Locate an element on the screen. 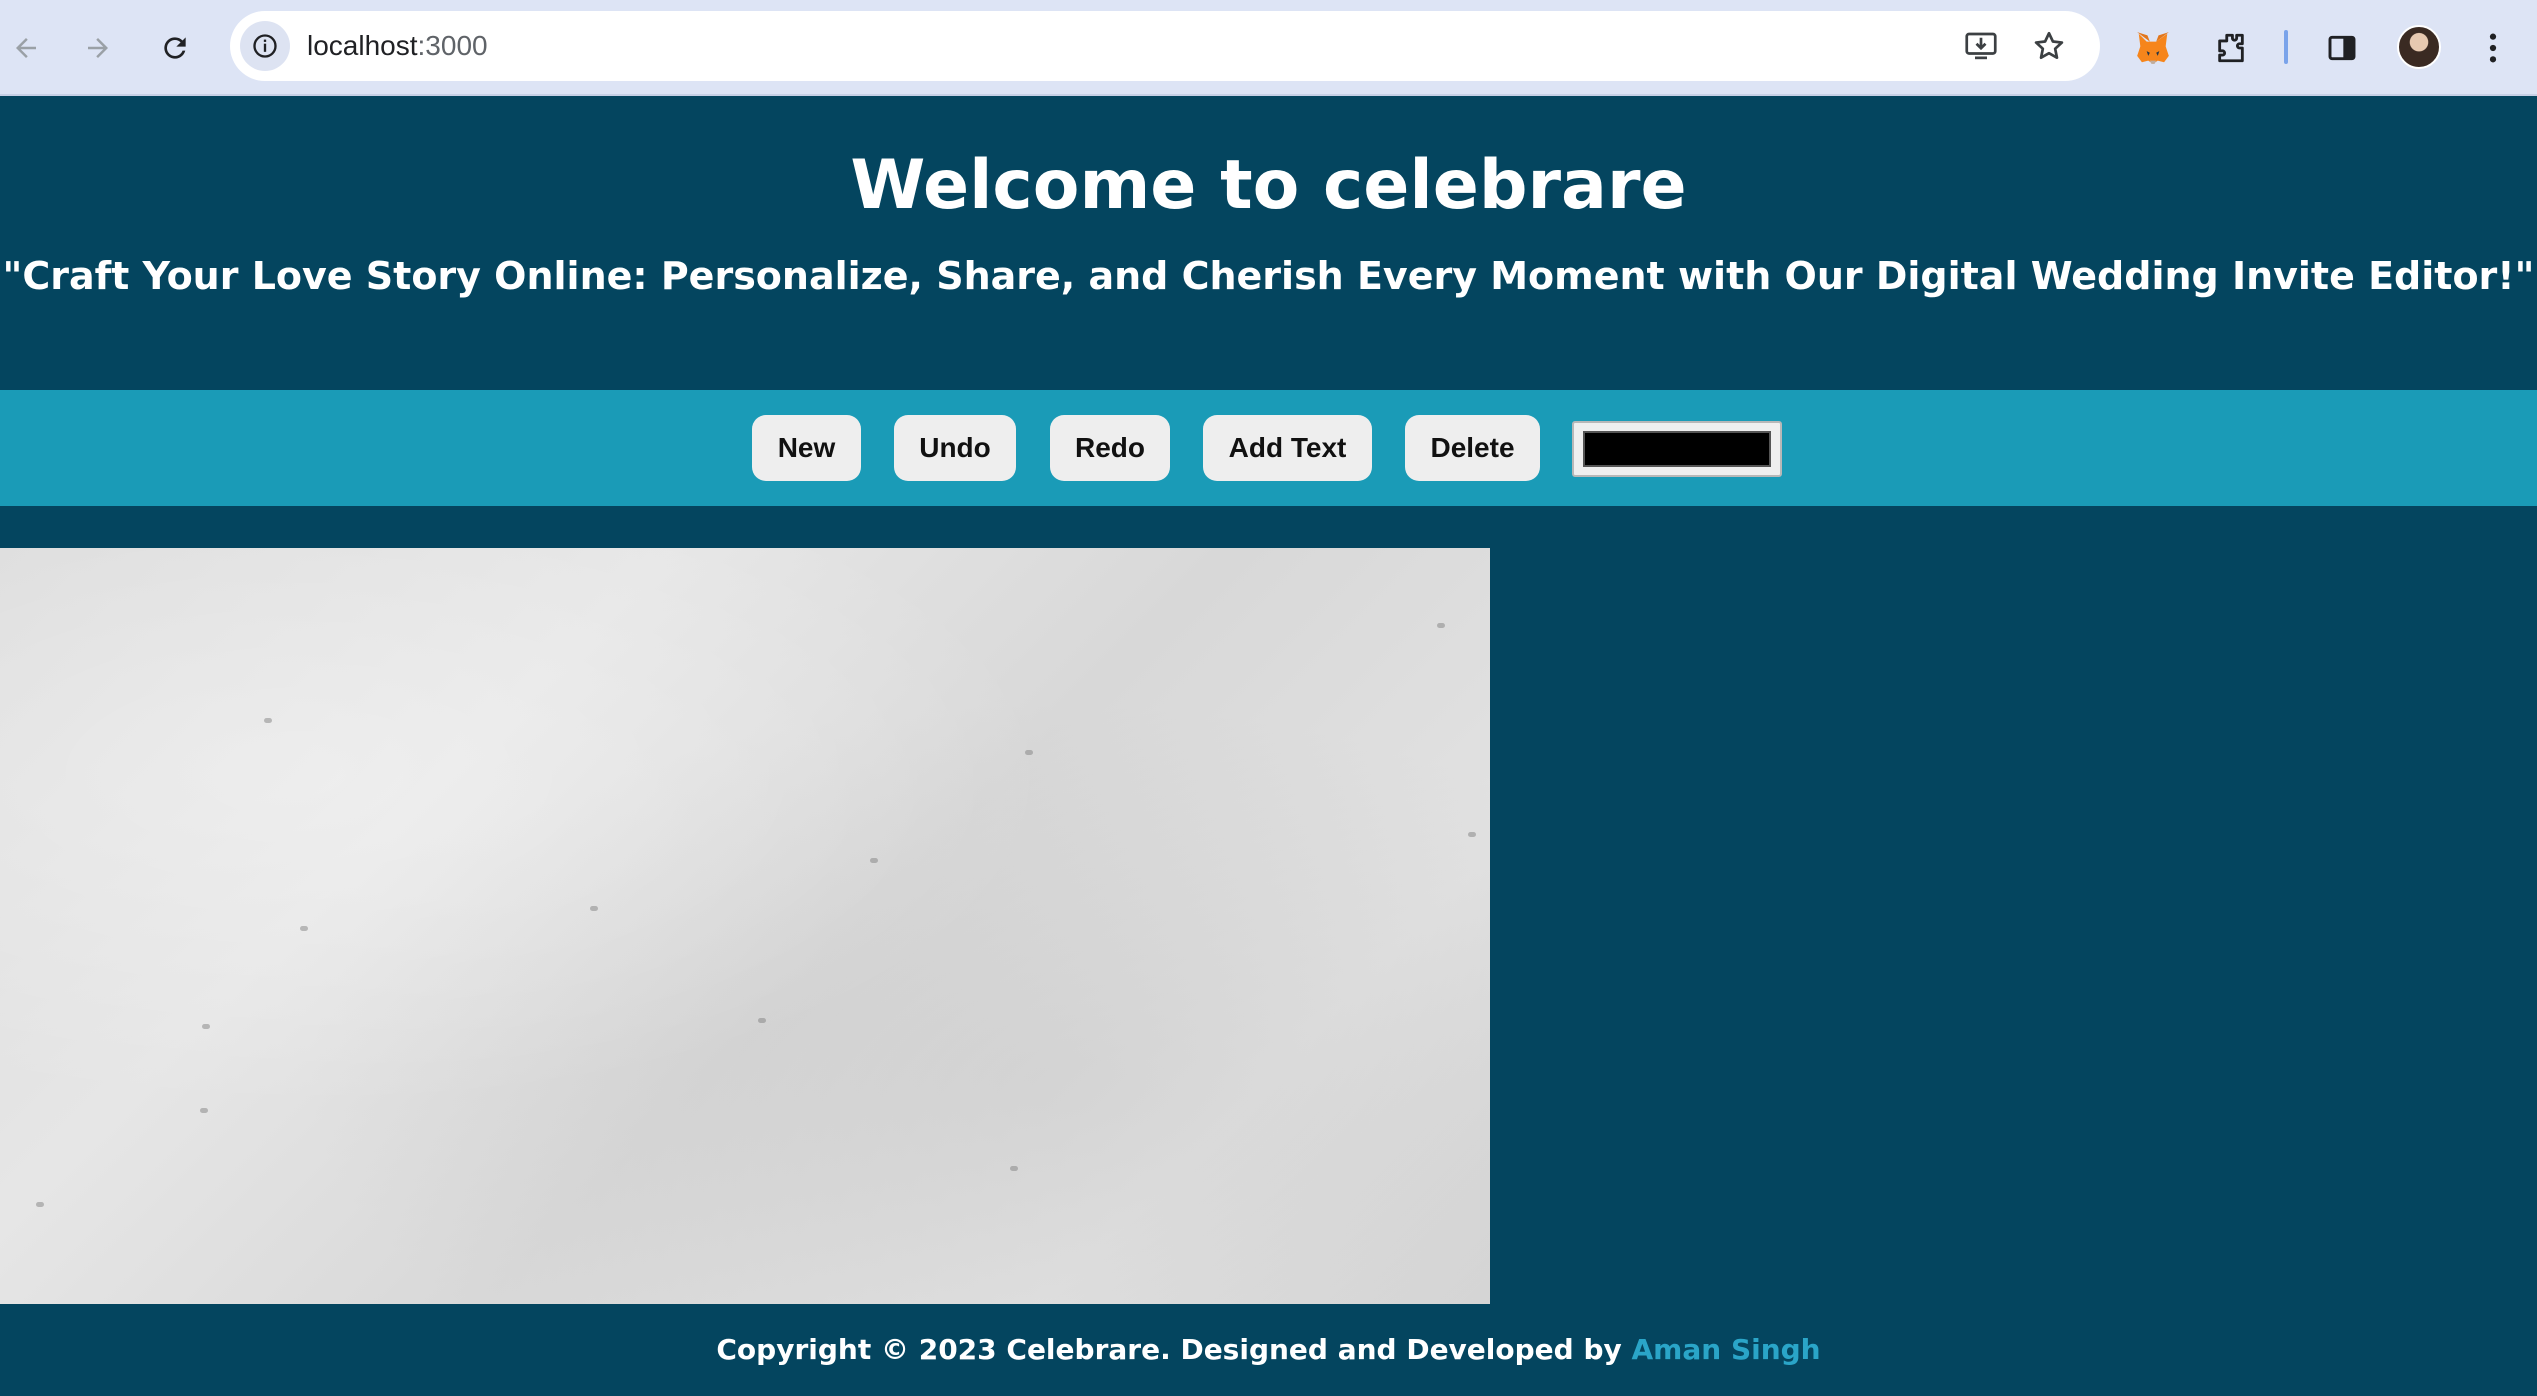 The width and height of the screenshot is (2537, 1396). kebab-menu-icon is located at coordinates (2493, 48).